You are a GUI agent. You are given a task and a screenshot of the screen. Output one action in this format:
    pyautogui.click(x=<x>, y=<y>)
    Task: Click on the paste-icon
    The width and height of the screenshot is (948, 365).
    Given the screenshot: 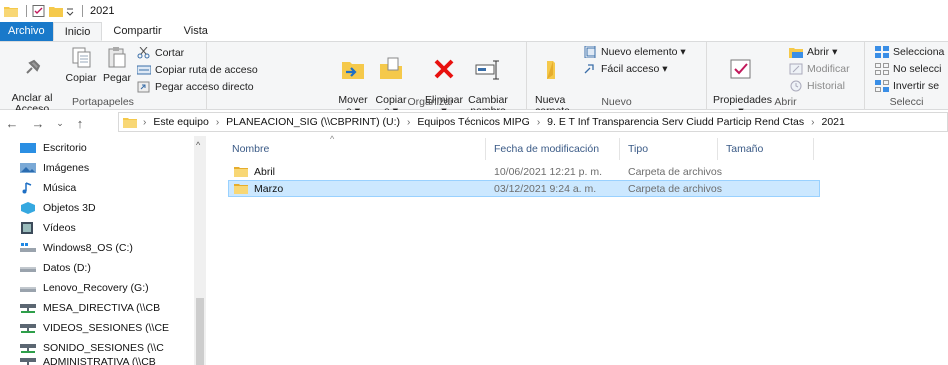 What is the action you would take?
    pyautogui.click(x=117, y=57)
    